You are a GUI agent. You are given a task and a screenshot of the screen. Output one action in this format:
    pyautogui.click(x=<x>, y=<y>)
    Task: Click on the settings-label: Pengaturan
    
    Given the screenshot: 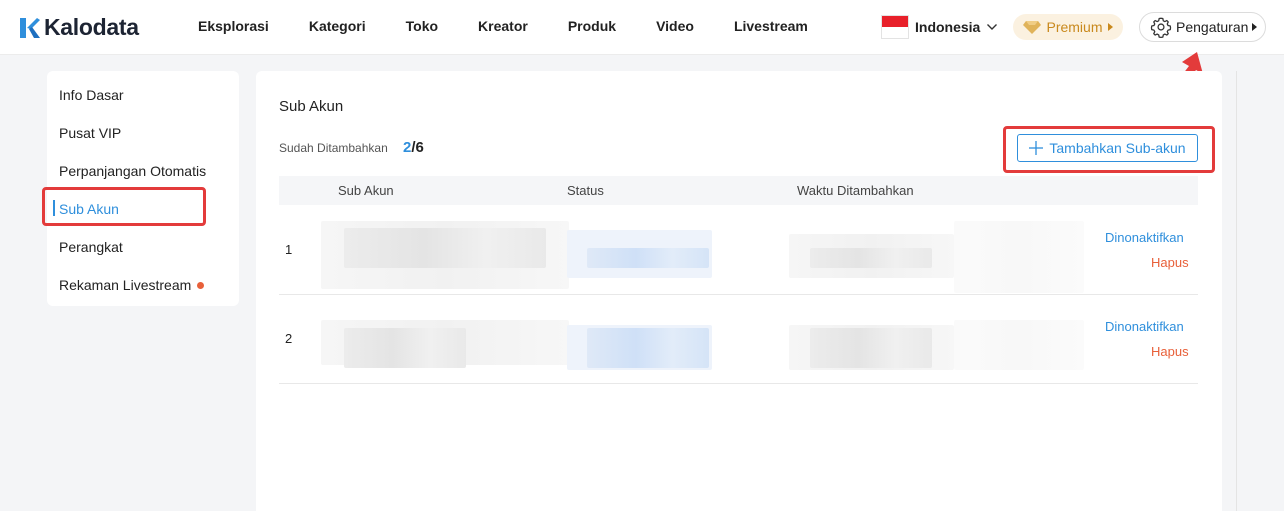 What is the action you would take?
    pyautogui.click(x=1212, y=27)
    